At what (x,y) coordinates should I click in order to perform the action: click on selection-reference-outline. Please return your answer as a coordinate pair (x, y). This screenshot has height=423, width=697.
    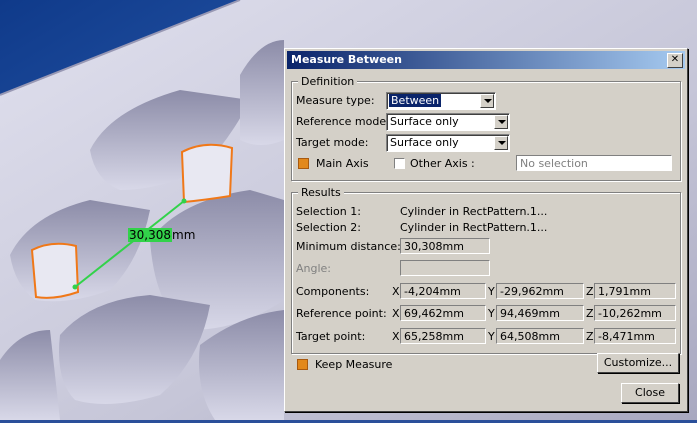
    Looking at the image, I should click on (55, 270).